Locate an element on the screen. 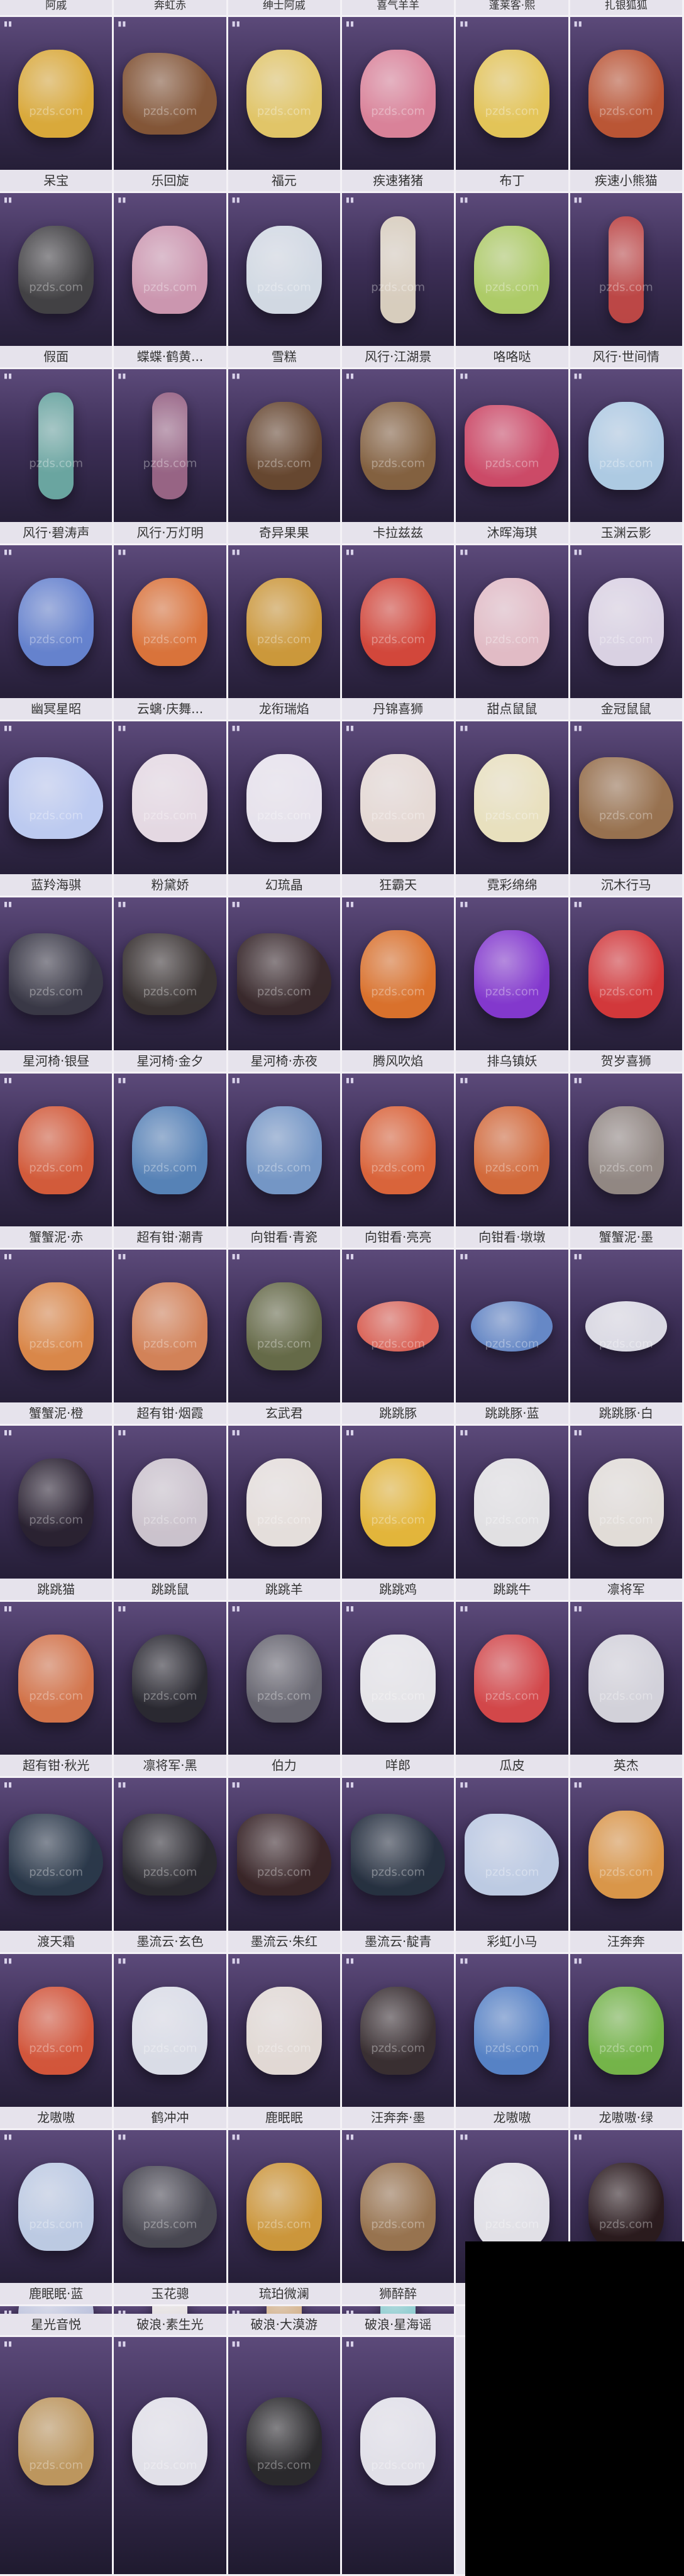 Image resolution: width=684 pixels, height=2576 pixels. item-card: ▮▮ pzds.com 风行·万灯明 is located at coordinates (171, 457).